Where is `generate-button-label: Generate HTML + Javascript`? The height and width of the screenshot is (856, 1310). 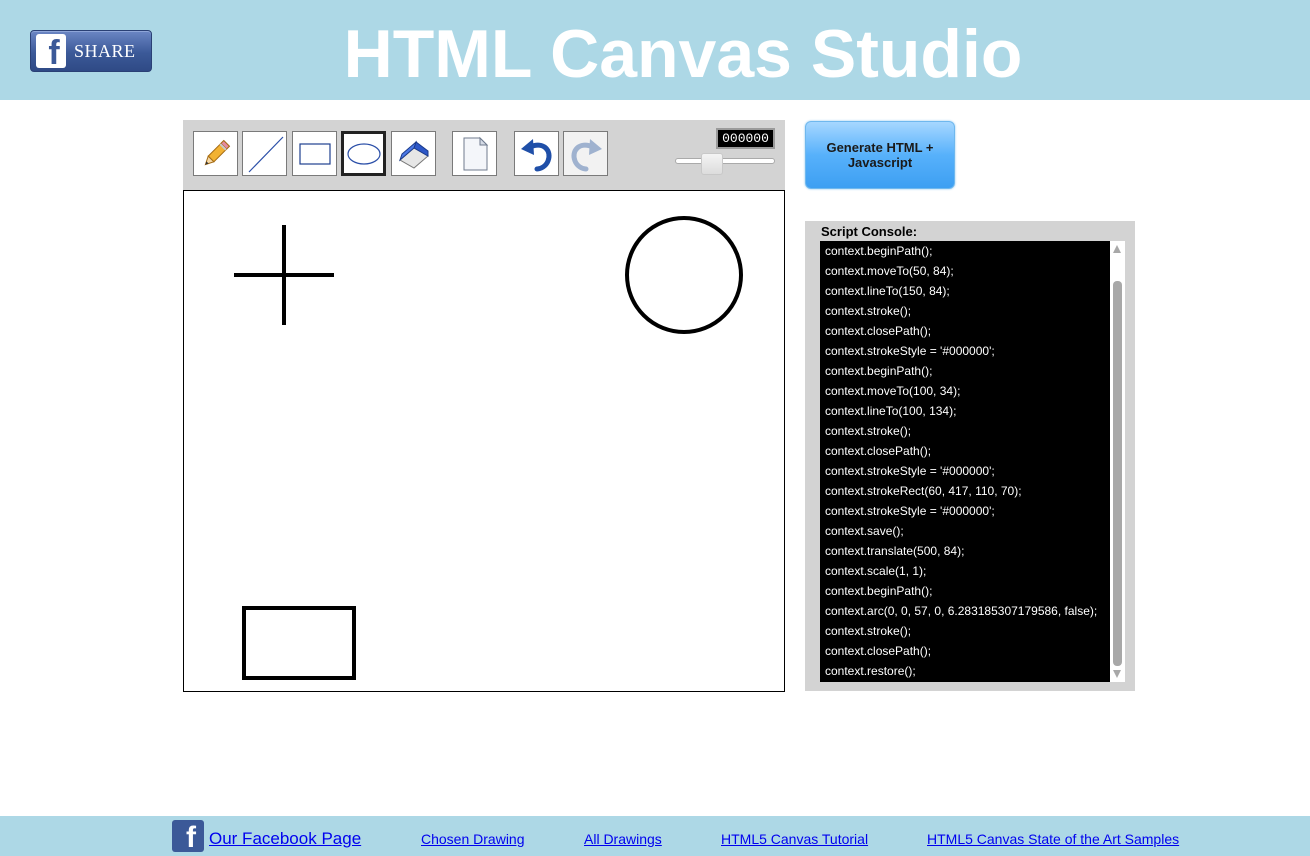 generate-button-label: Generate HTML + Javascript is located at coordinates (880, 155).